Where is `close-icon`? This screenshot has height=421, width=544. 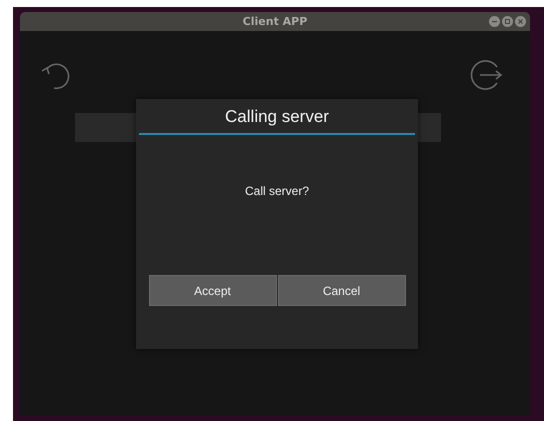 close-icon is located at coordinates (520, 21).